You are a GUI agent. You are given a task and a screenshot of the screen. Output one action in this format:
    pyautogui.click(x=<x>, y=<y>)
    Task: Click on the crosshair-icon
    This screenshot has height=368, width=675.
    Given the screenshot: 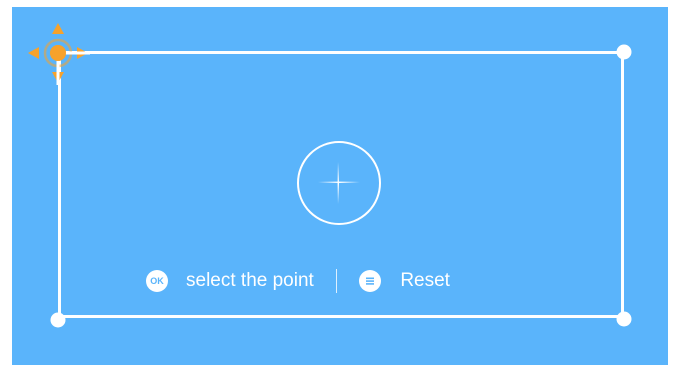 What is the action you would take?
    pyautogui.click(x=339, y=183)
    